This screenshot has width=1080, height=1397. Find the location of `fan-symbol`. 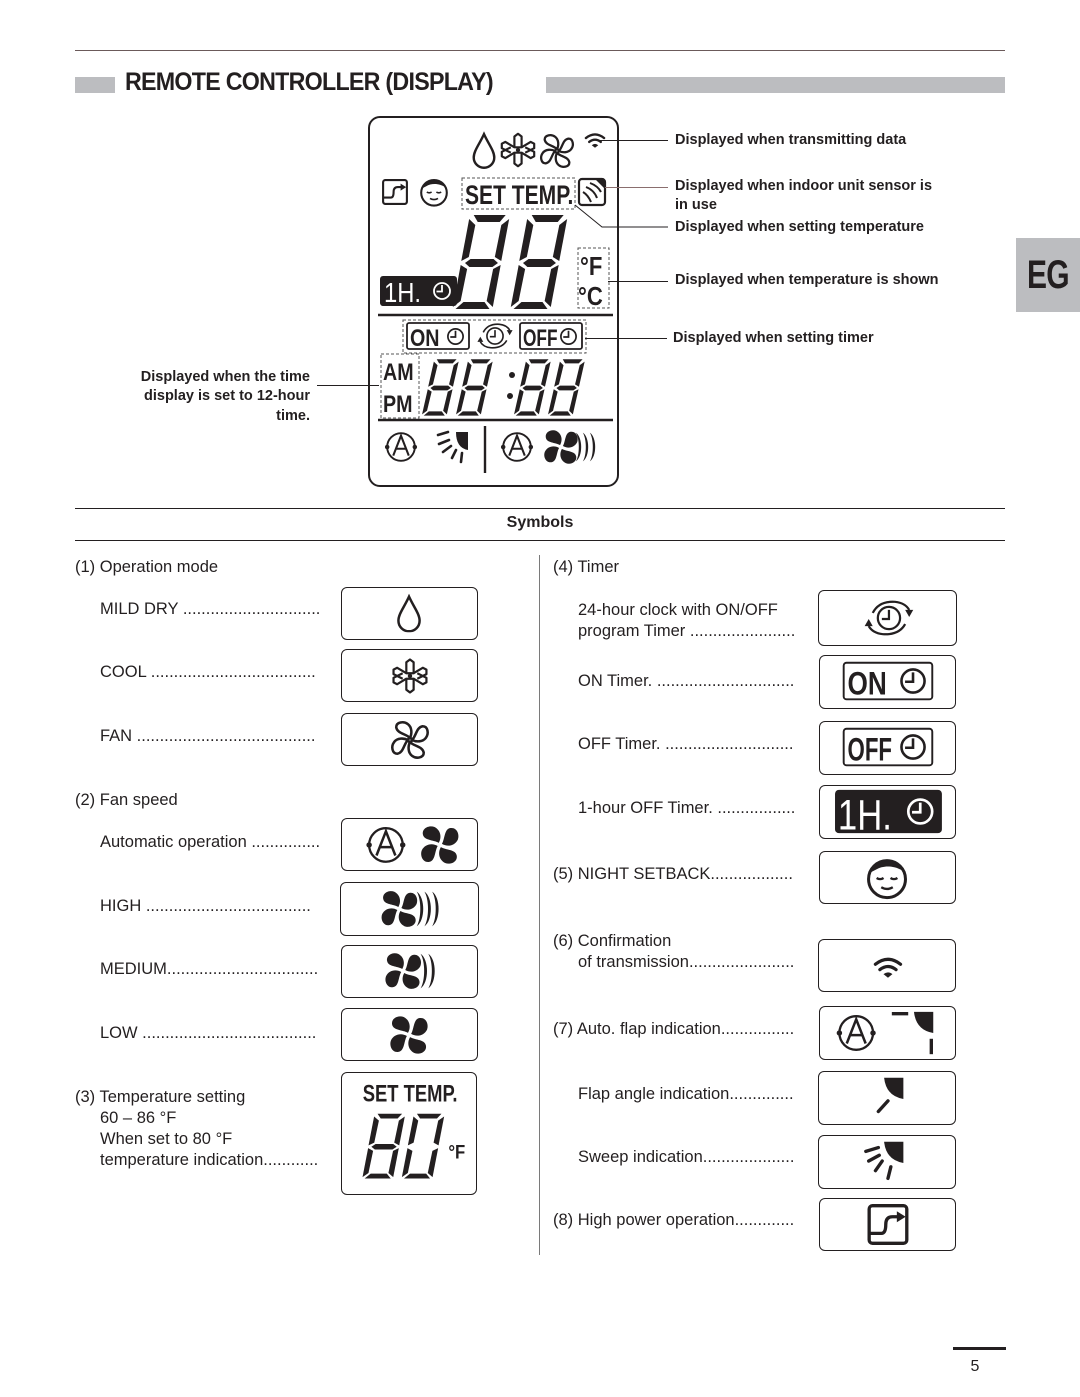

fan-symbol is located at coordinates (409, 739).